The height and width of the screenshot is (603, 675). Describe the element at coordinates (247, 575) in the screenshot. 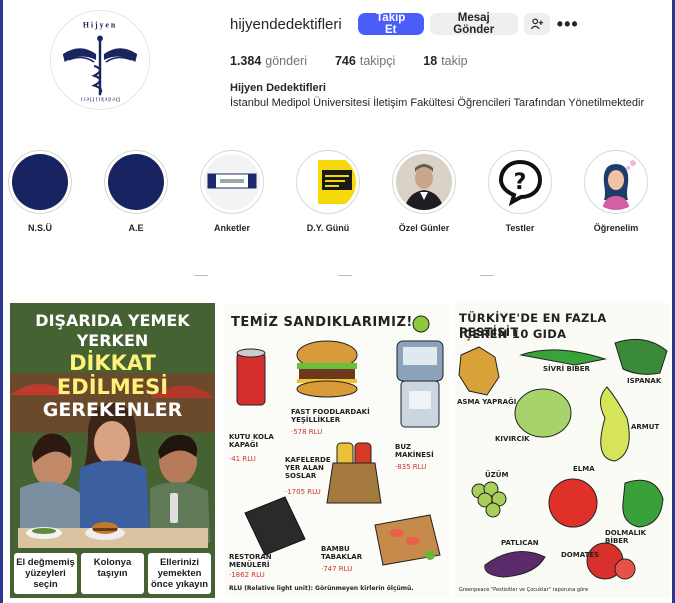

I see `post2-item-value: ·1862 RLU` at that location.